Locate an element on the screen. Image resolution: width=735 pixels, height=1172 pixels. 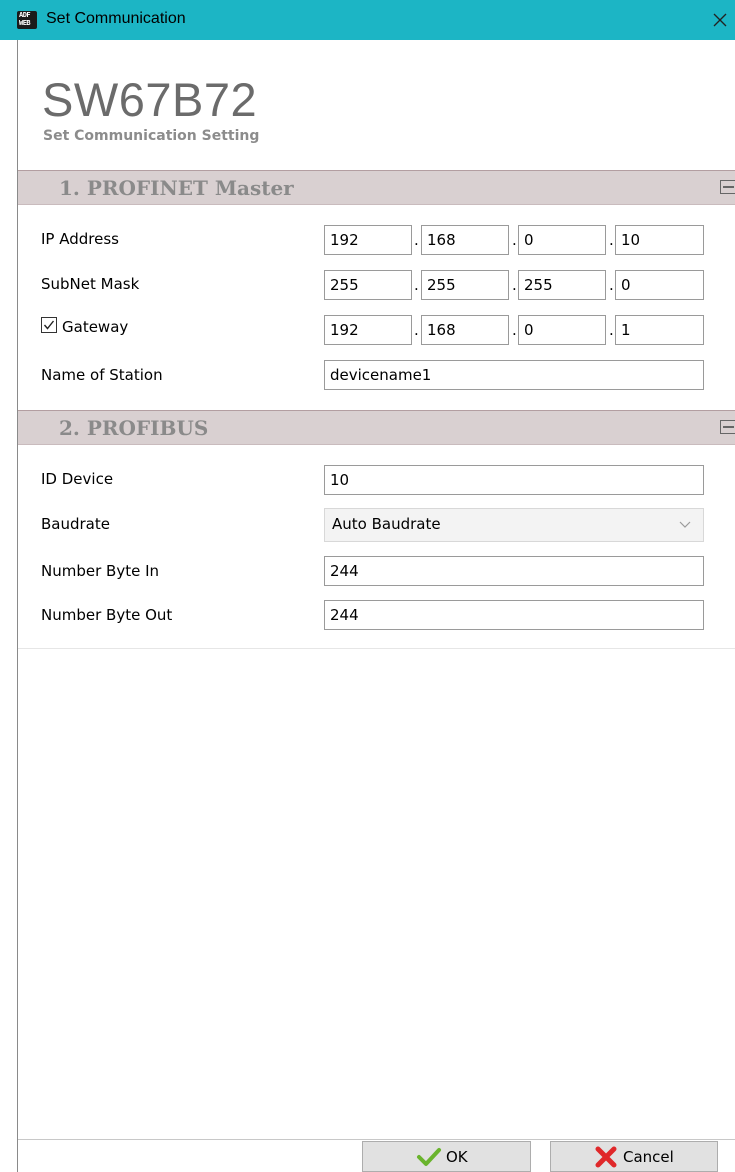
subnet-octet-2-field: 255 is located at coordinates (465, 285).